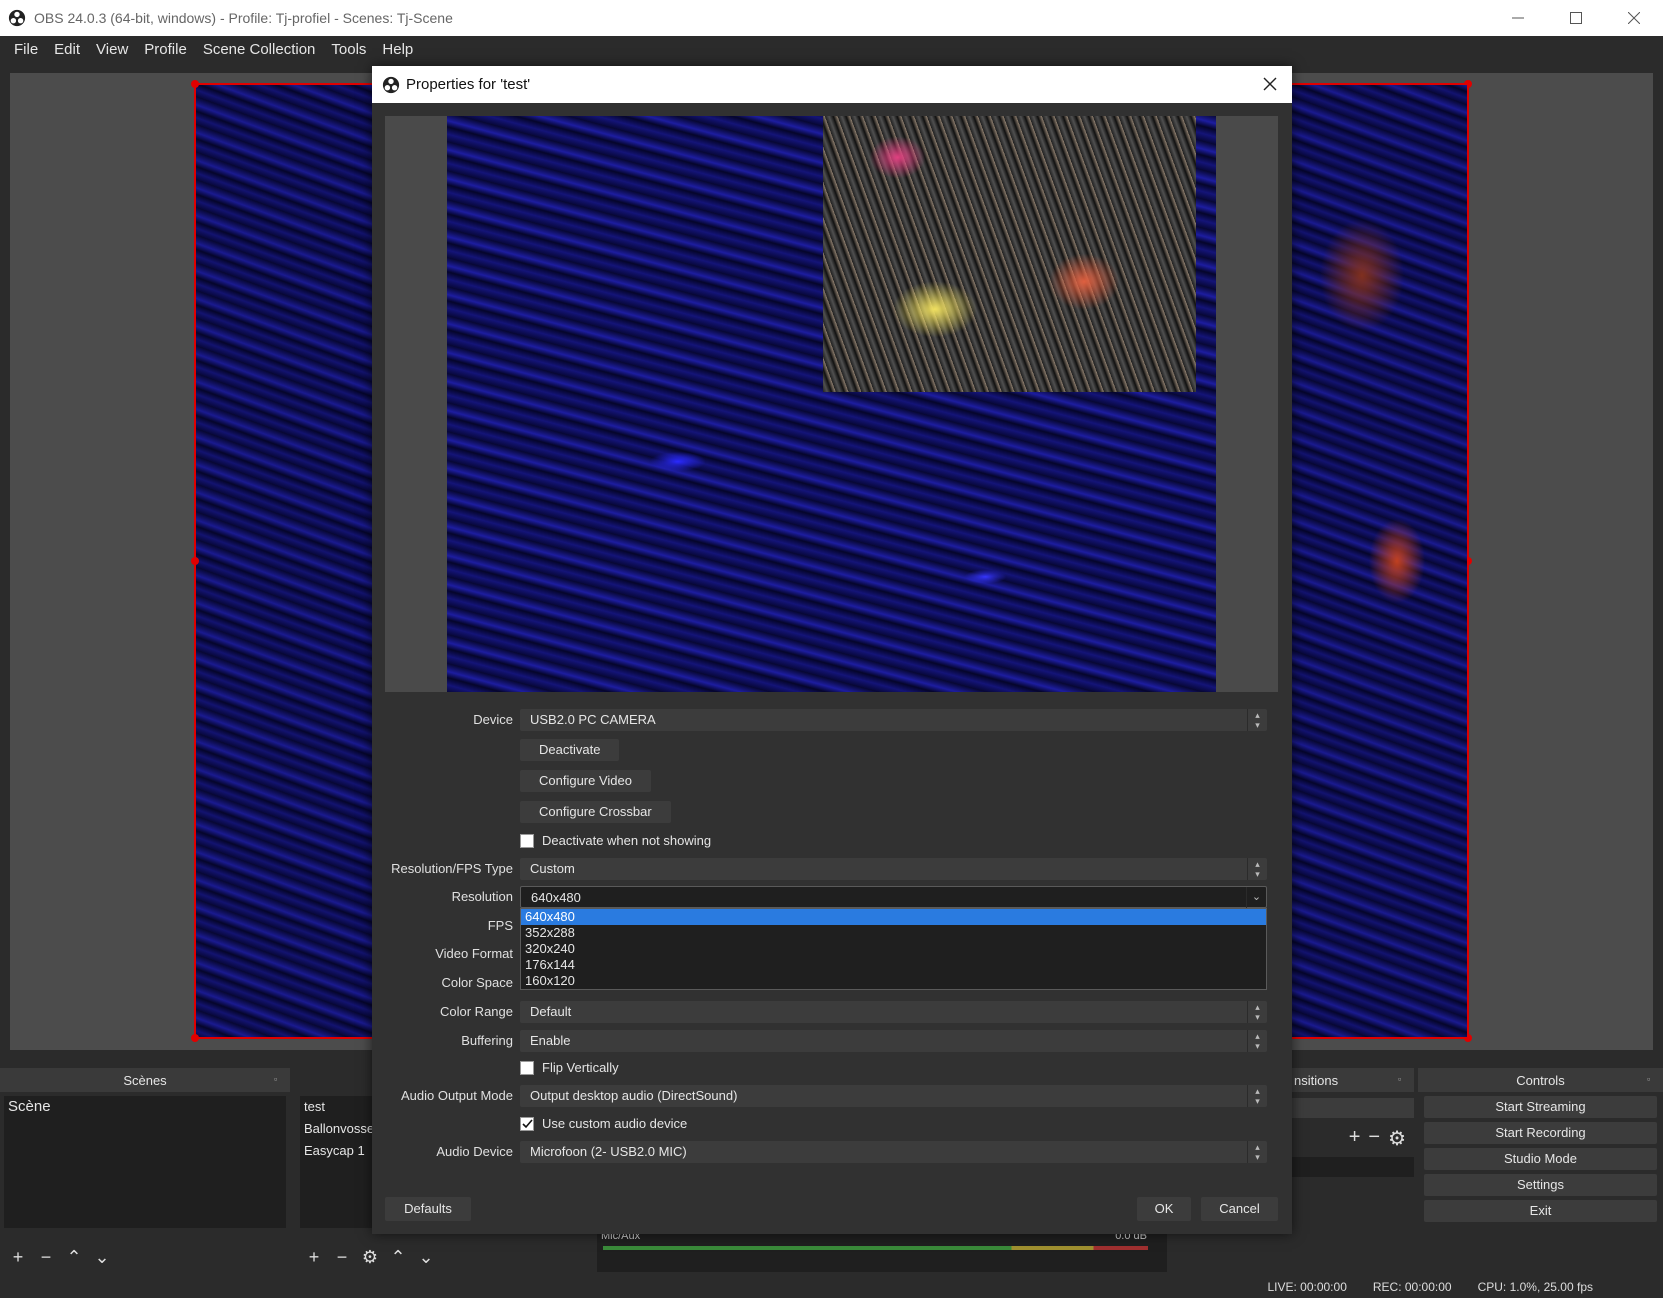  Describe the element at coordinates (397, 49) in the screenshot. I see `menu-help: Help` at that location.